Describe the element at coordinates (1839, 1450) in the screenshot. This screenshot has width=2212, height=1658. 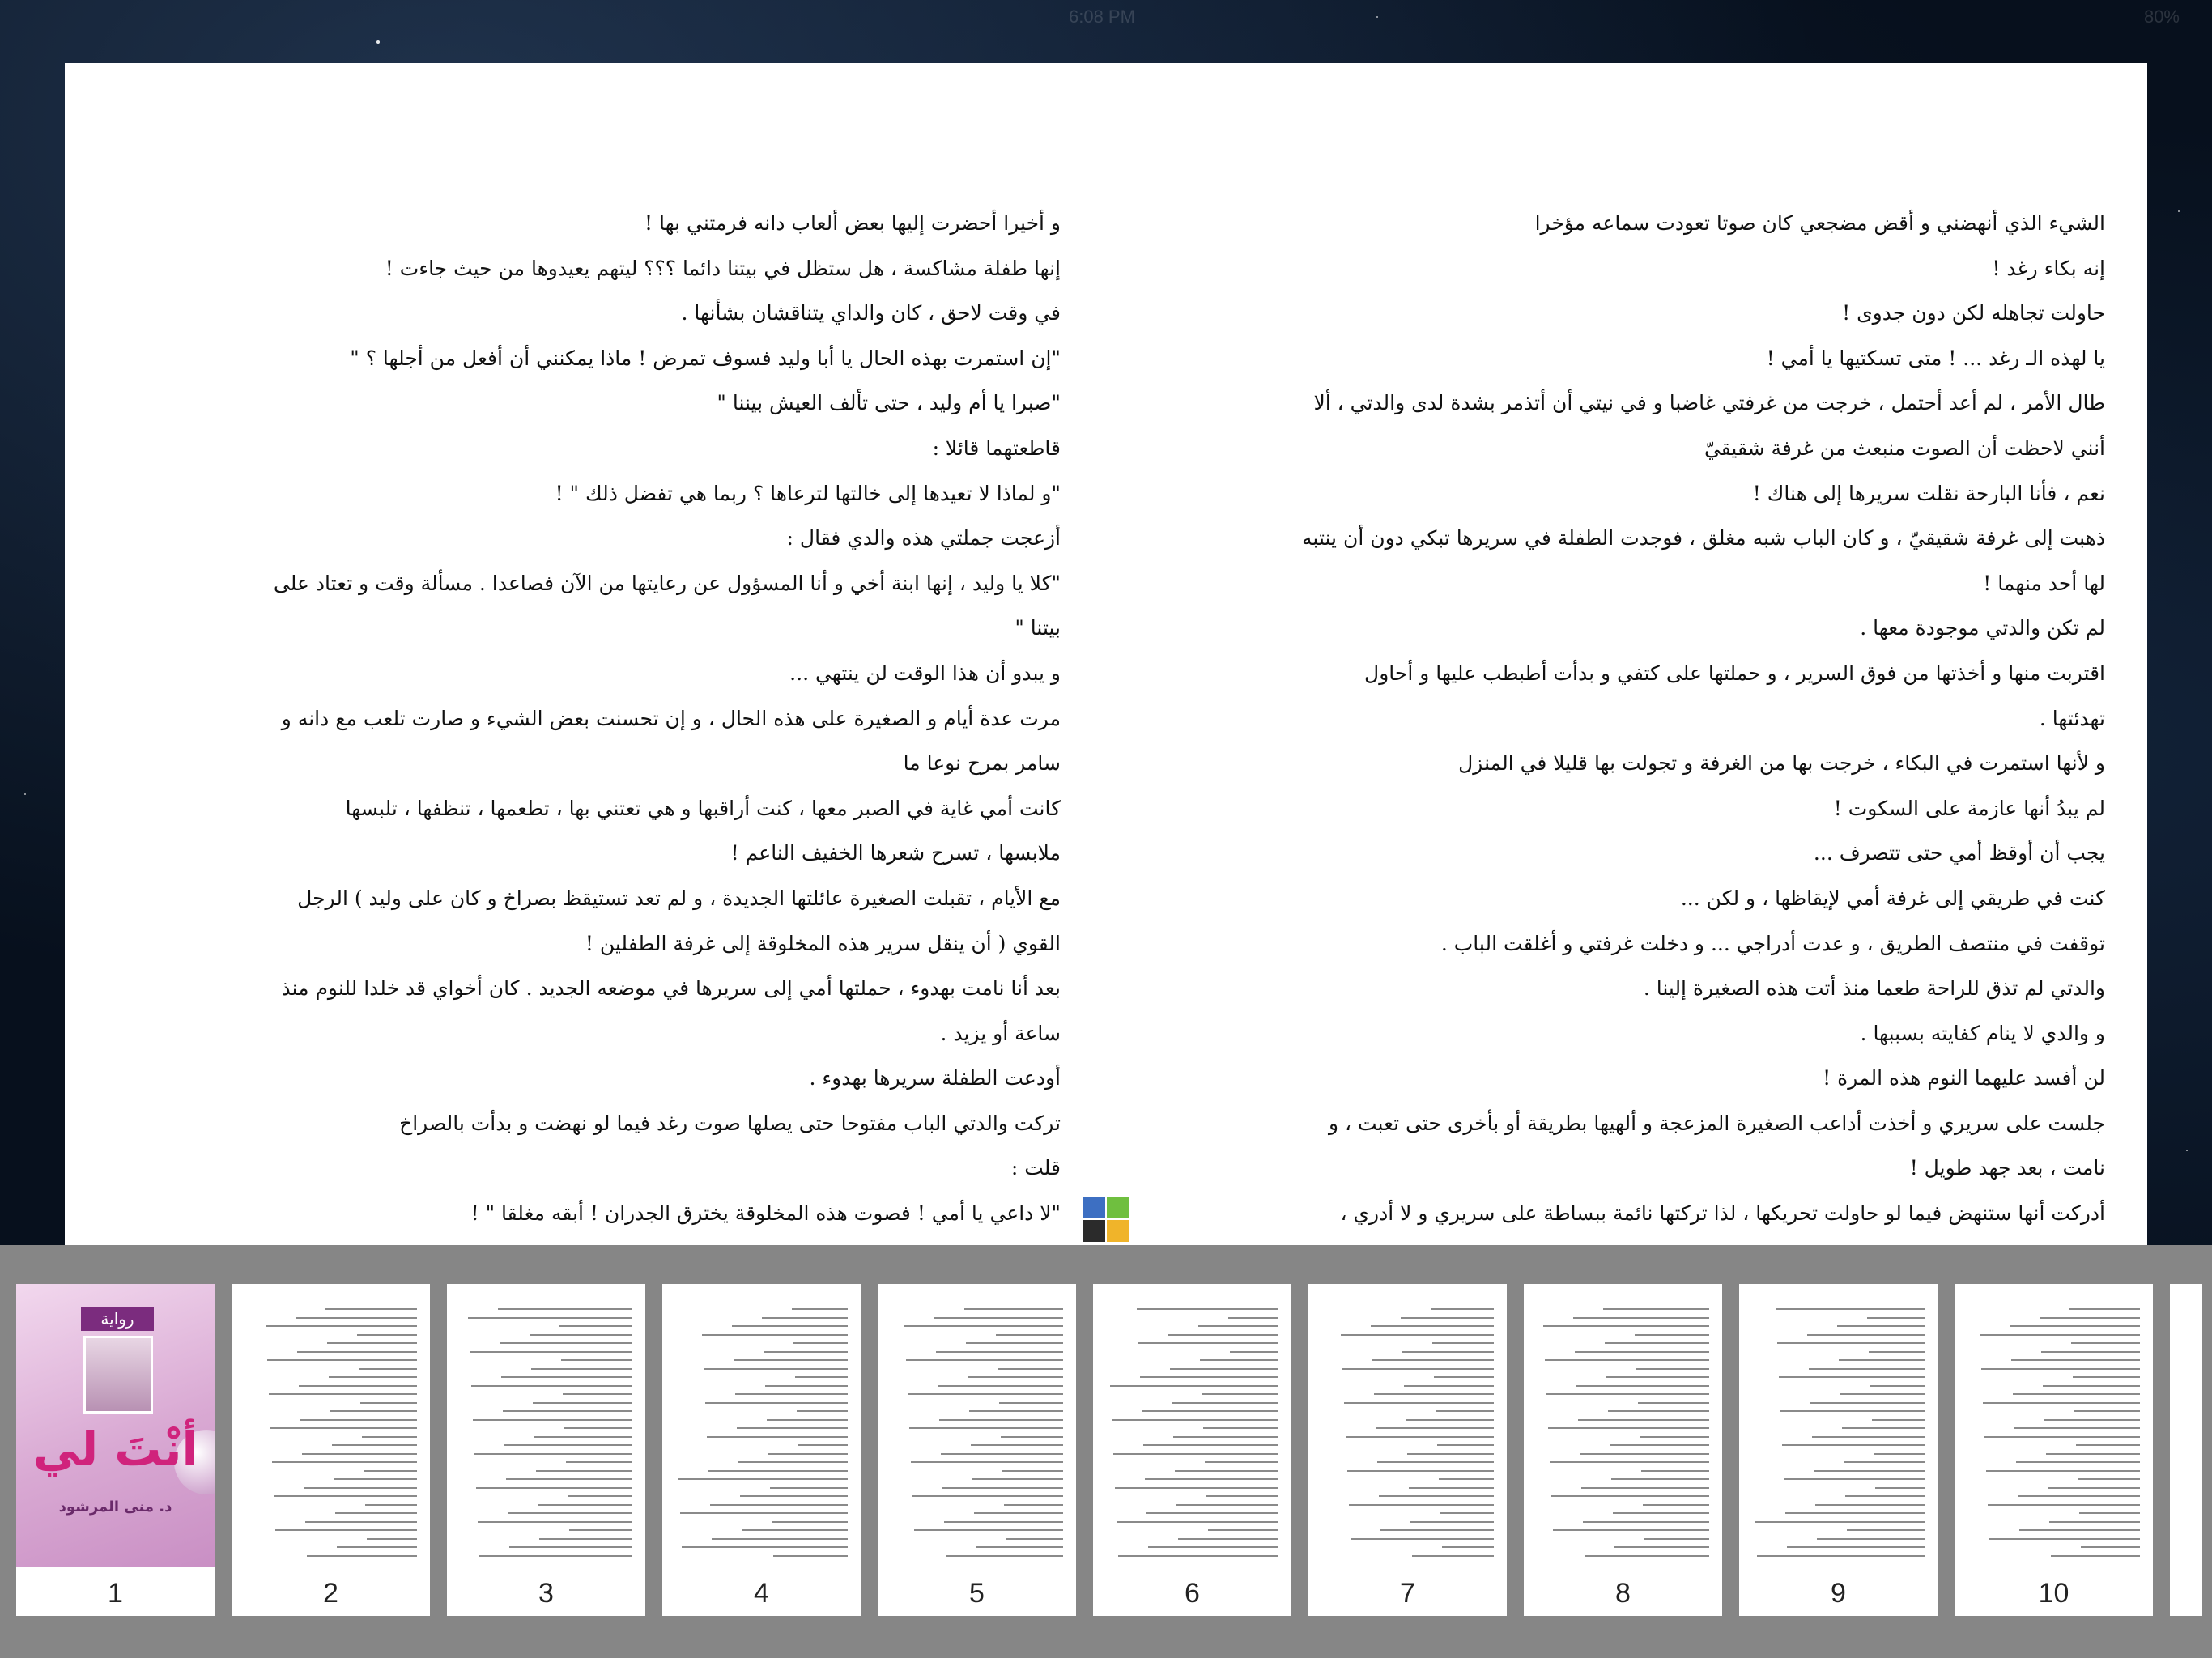
I see `page-thumbnail: 9` at that location.